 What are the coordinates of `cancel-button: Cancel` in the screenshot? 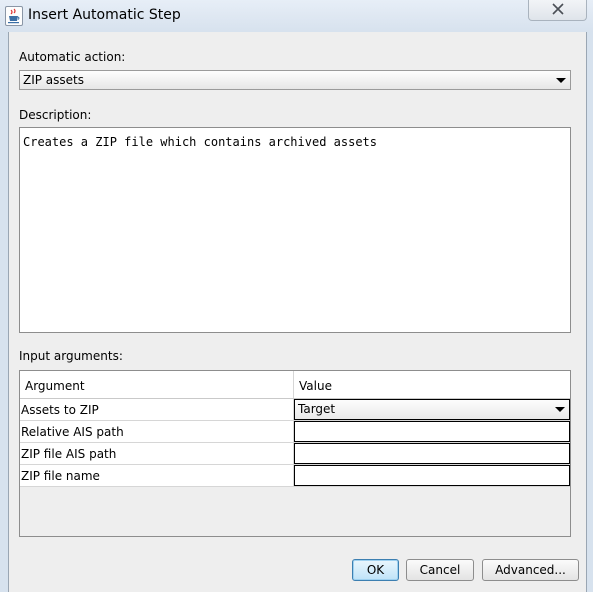 It's located at (440, 570).